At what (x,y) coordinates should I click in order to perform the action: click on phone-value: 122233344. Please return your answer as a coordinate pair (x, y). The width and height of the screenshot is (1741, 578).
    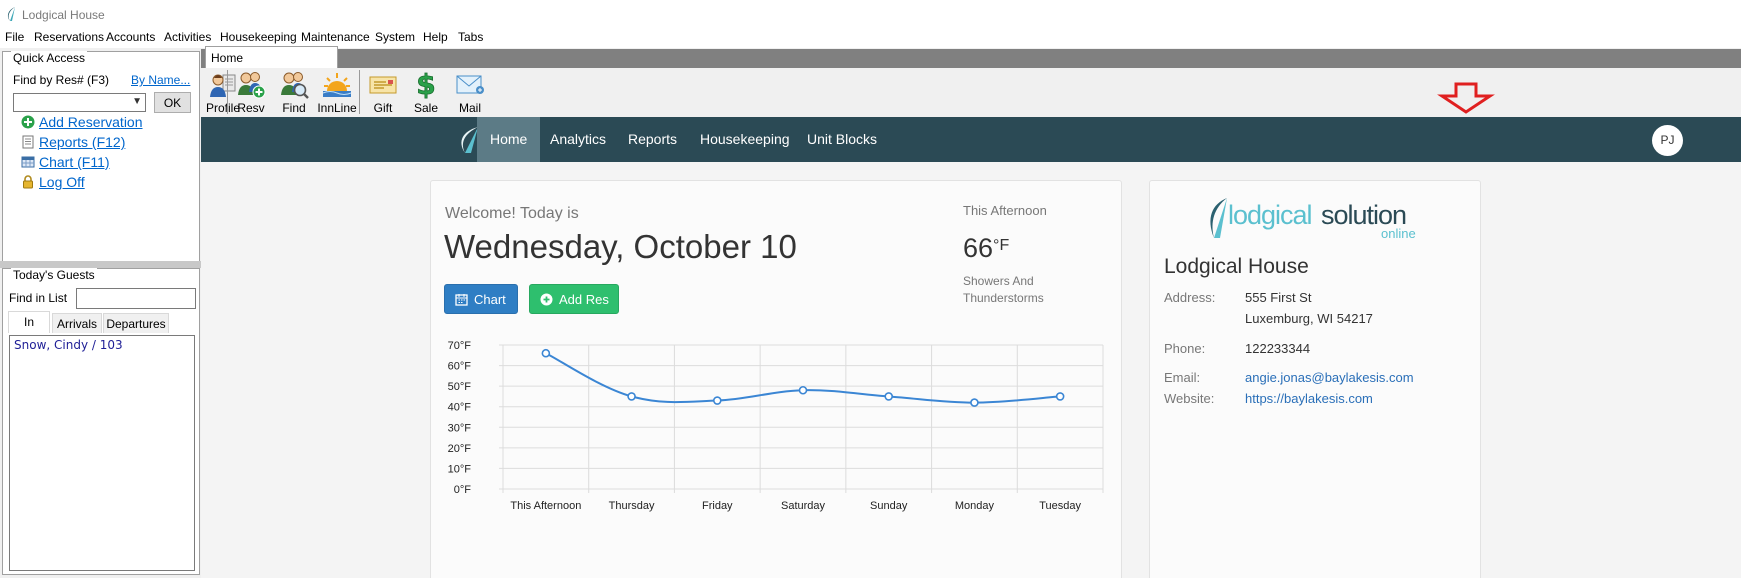
    Looking at the image, I should click on (1278, 348).